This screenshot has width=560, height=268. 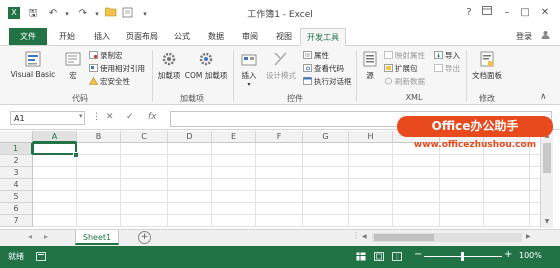 What do you see at coordinates (414, 97) in the screenshot?
I see `group-label-xml: XML` at bounding box center [414, 97].